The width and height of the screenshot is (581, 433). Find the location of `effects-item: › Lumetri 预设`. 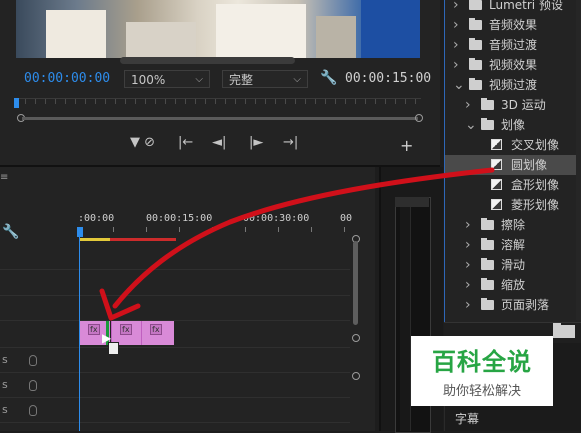

effects-item: › Lumetri 预设 is located at coordinates (513, 7).